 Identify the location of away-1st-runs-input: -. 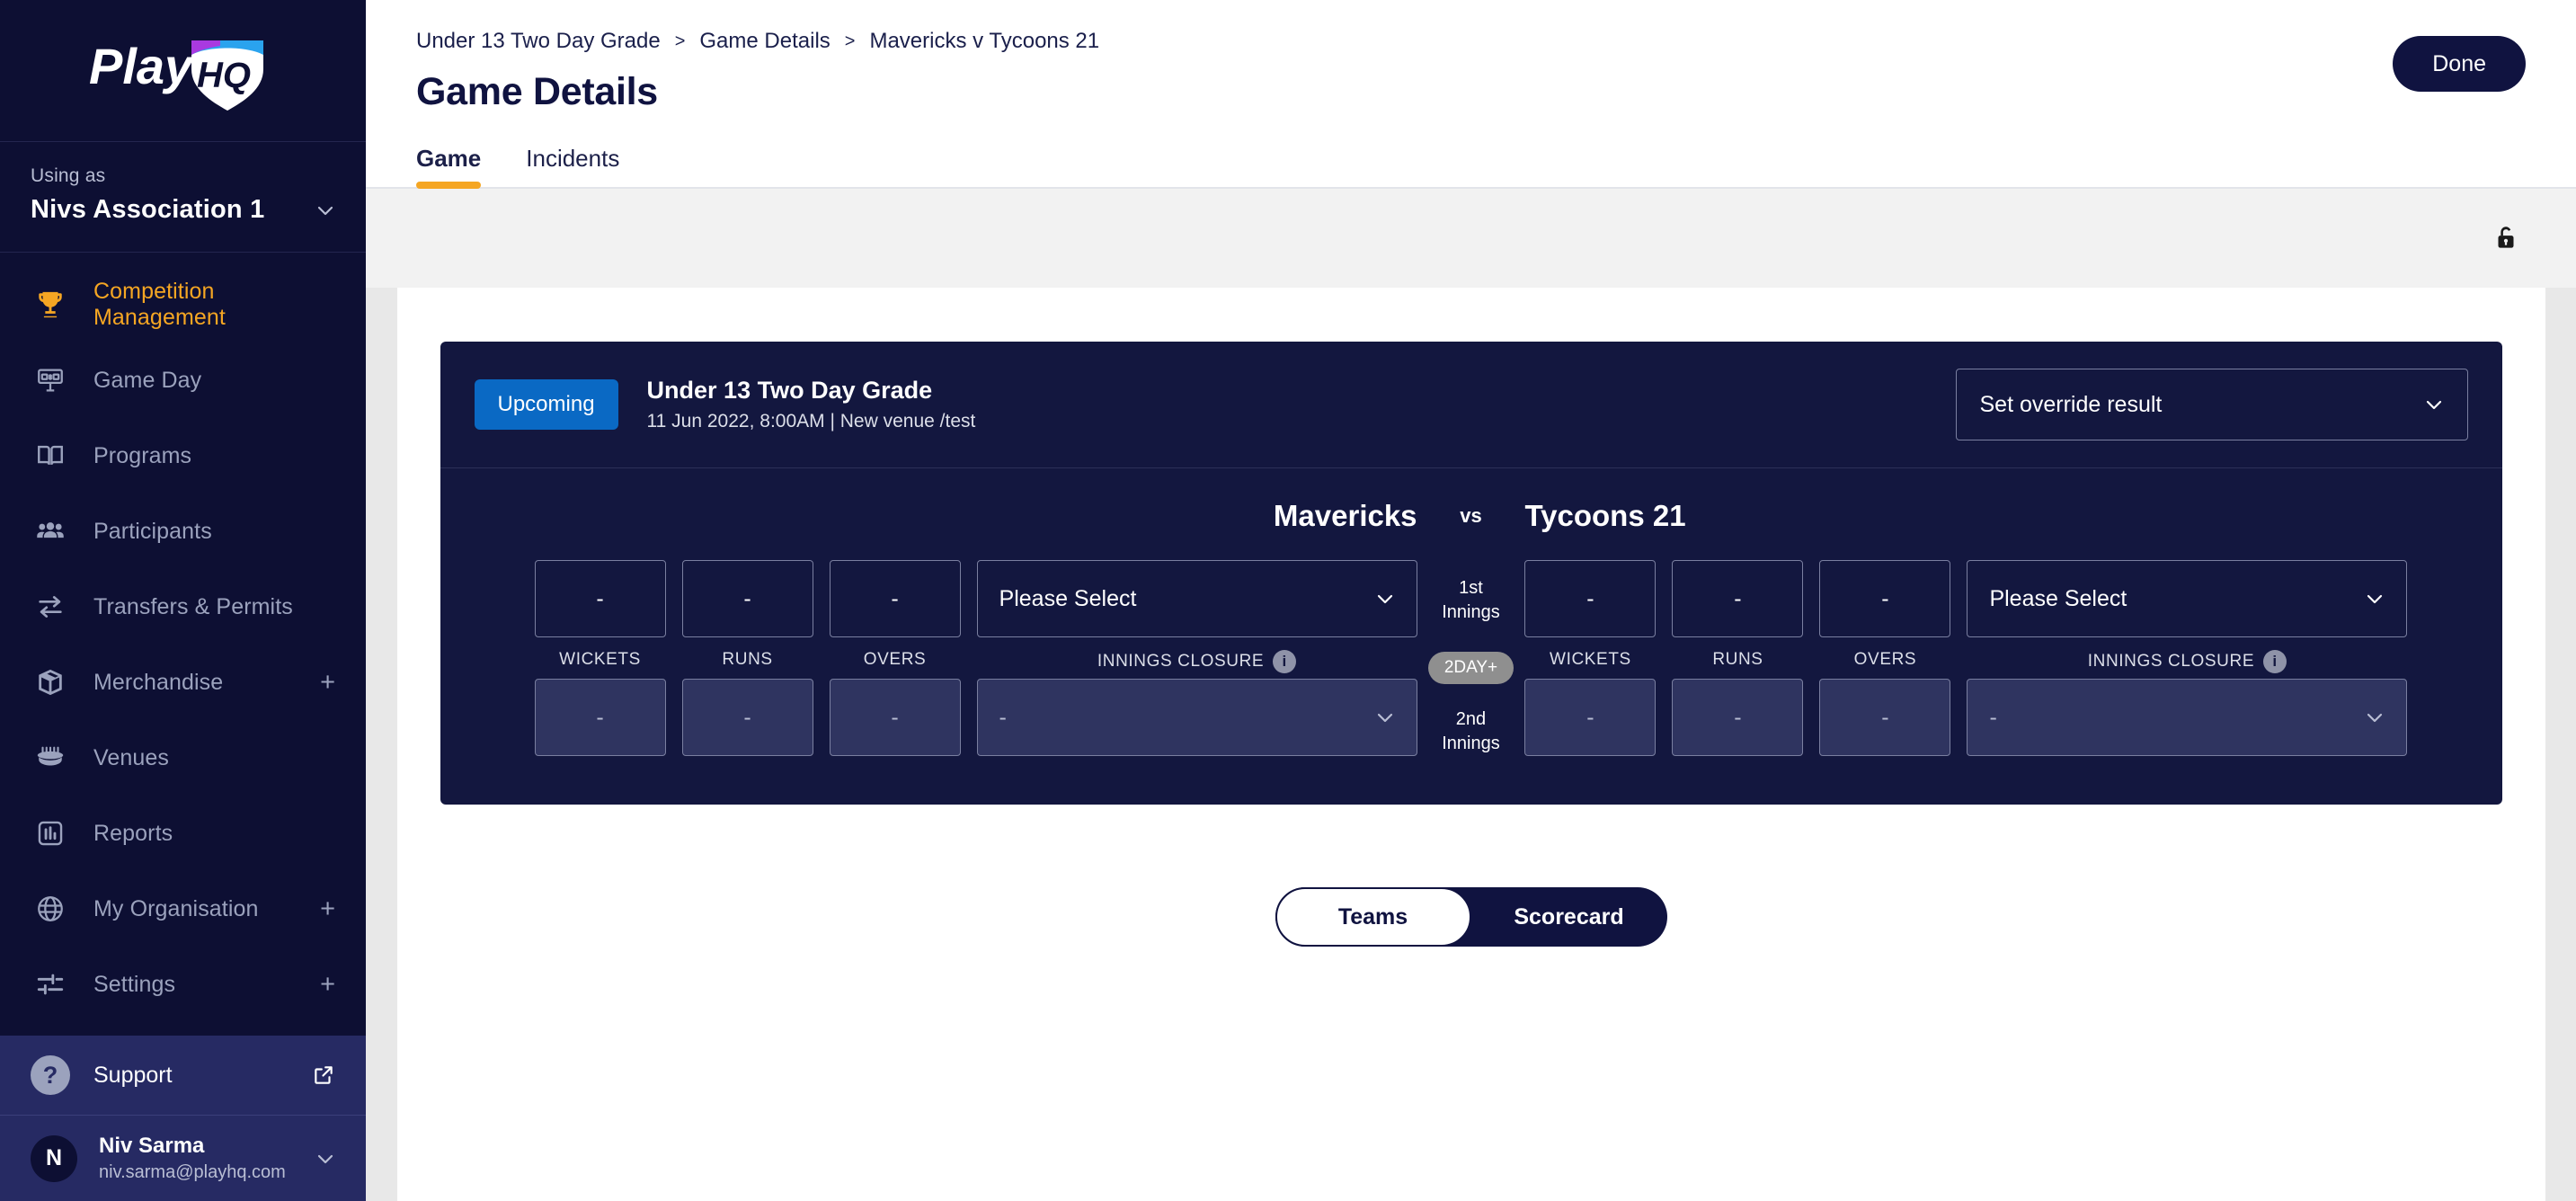
(1738, 598).